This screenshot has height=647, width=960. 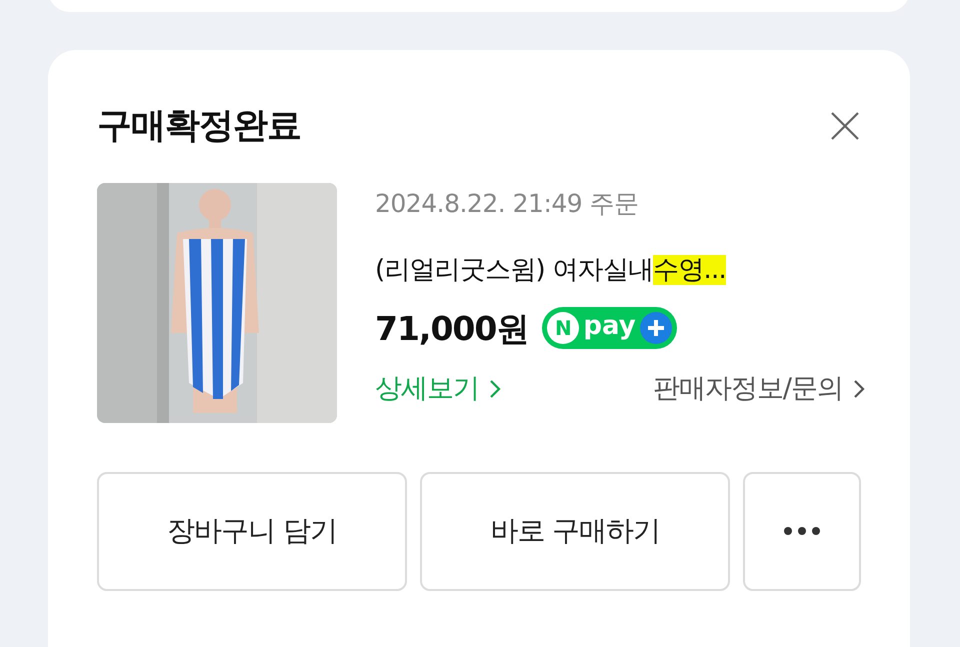 I want to click on close-icon, so click(x=845, y=126).